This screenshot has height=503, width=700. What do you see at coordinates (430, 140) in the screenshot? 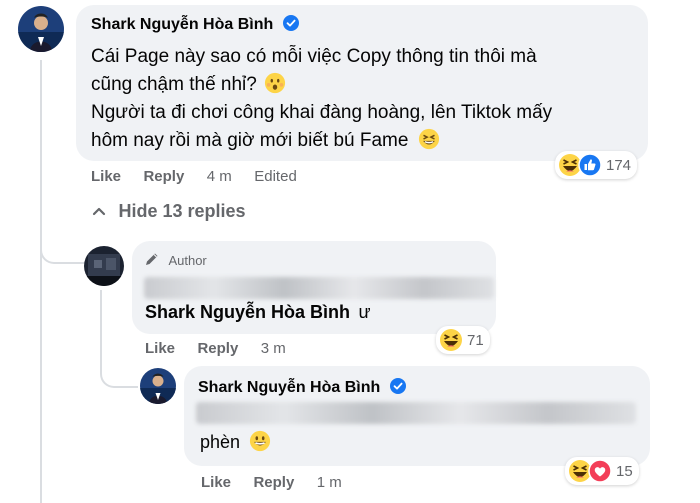
I see `grinning-squint-emoji-icon` at bounding box center [430, 140].